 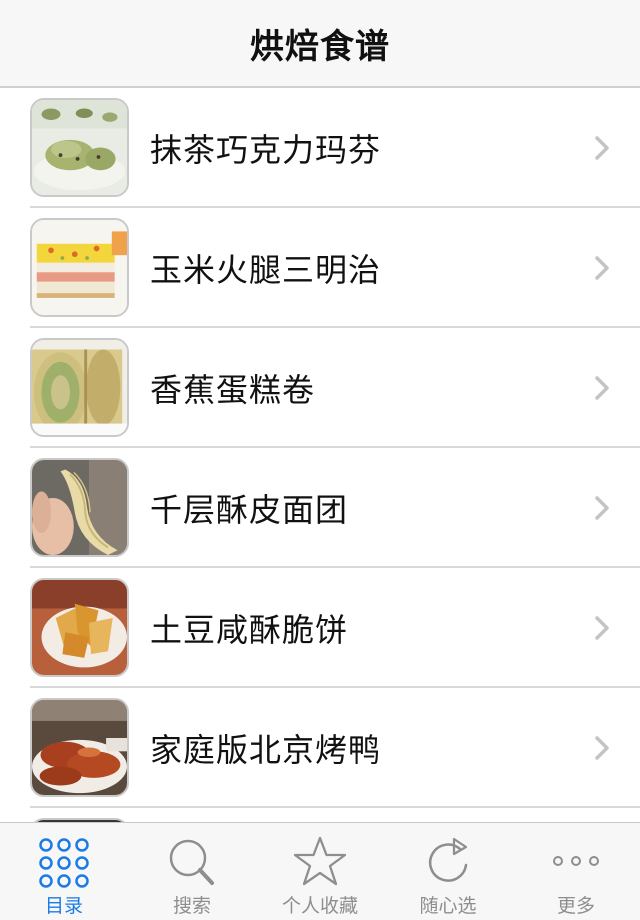 I want to click on tab-label: 目录, so click(x=63, y=906).